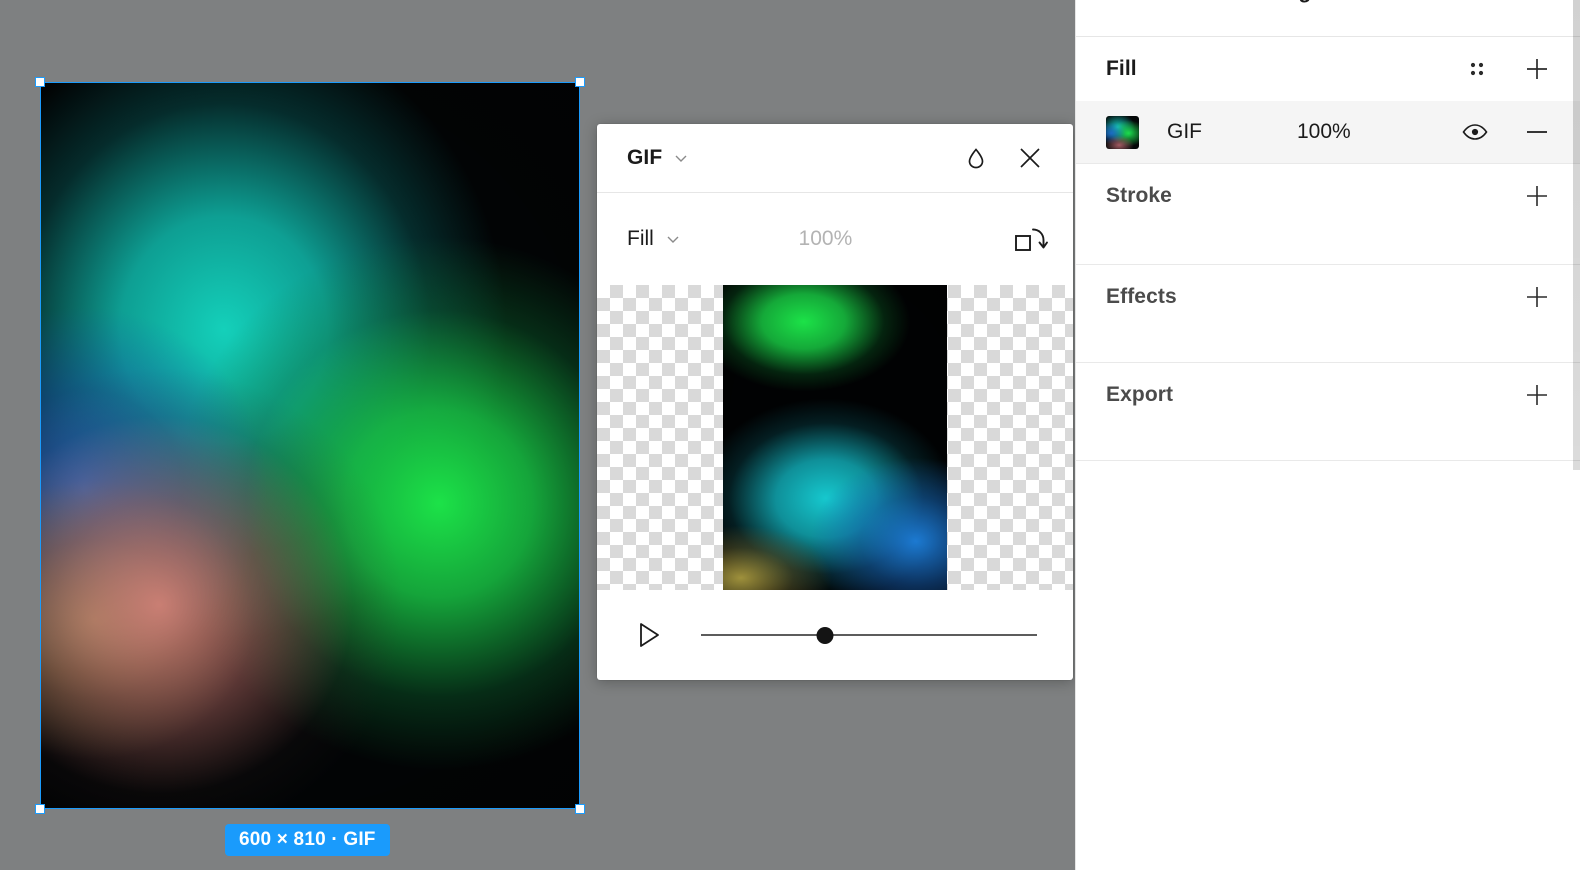  Describe the element at coordinates (649, 635) in the screenshot. I see `play-icon` at that location.